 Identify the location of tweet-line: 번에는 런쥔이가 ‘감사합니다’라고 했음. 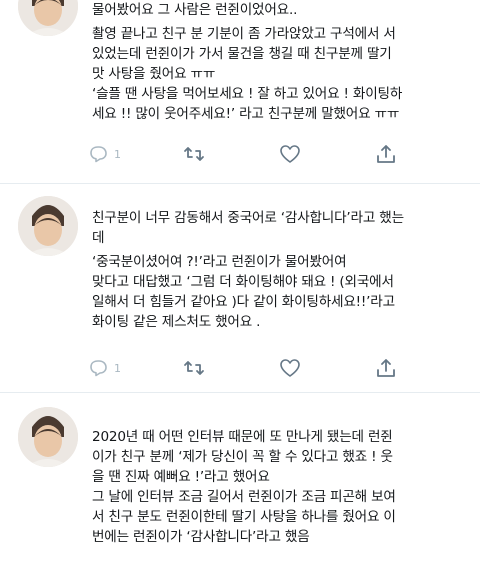
(201, 537).